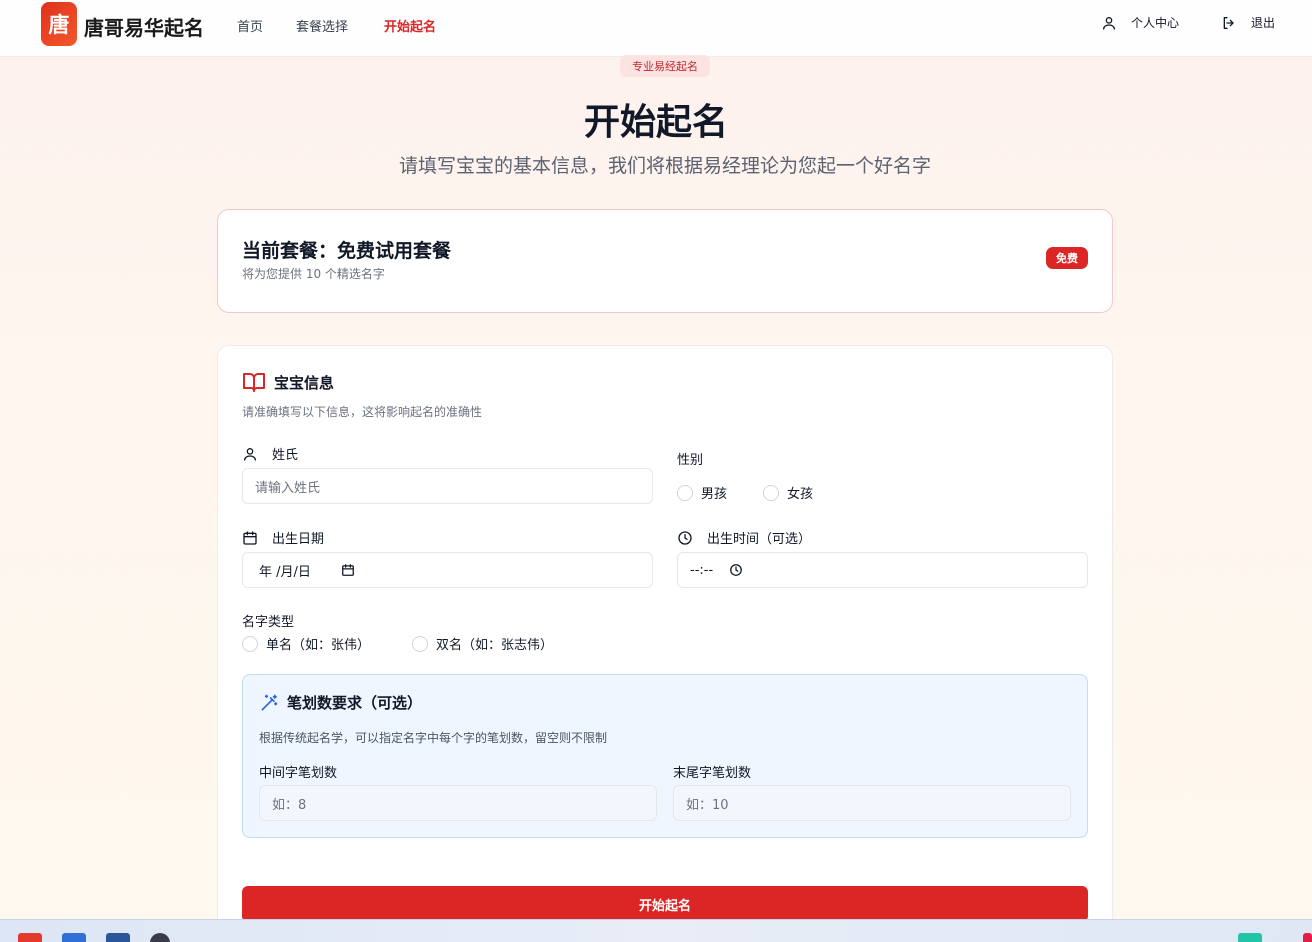 The height and width of the screenshot is (942, 1312). What do you see at coordinates (250, 25) in the screenshot?
I see `nav-home: 首页` at bounding box center [250, 25].